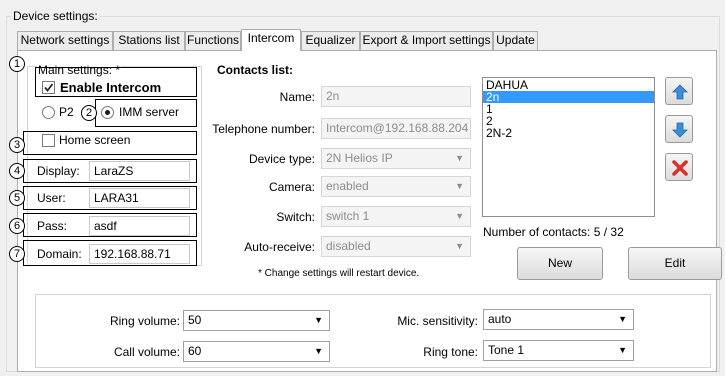 Image resolution: width=725 pixels, height=376 pixels. Describe the element at coordinates (89, 113) in the screenshot. I see `annotation-marker-2: 2` at that location.